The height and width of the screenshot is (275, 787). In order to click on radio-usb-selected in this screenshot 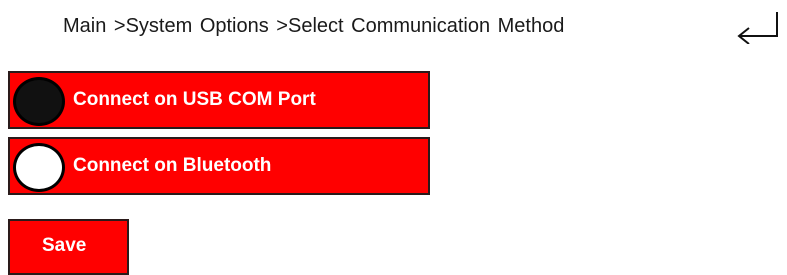, I will do `click(39, 101)`.